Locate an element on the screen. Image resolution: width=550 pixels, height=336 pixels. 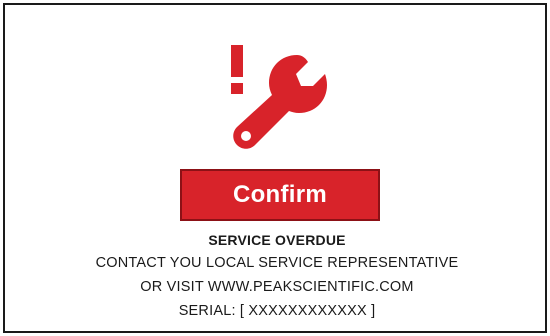
confirm-button: Confirm is located at coordinates (280, 195).